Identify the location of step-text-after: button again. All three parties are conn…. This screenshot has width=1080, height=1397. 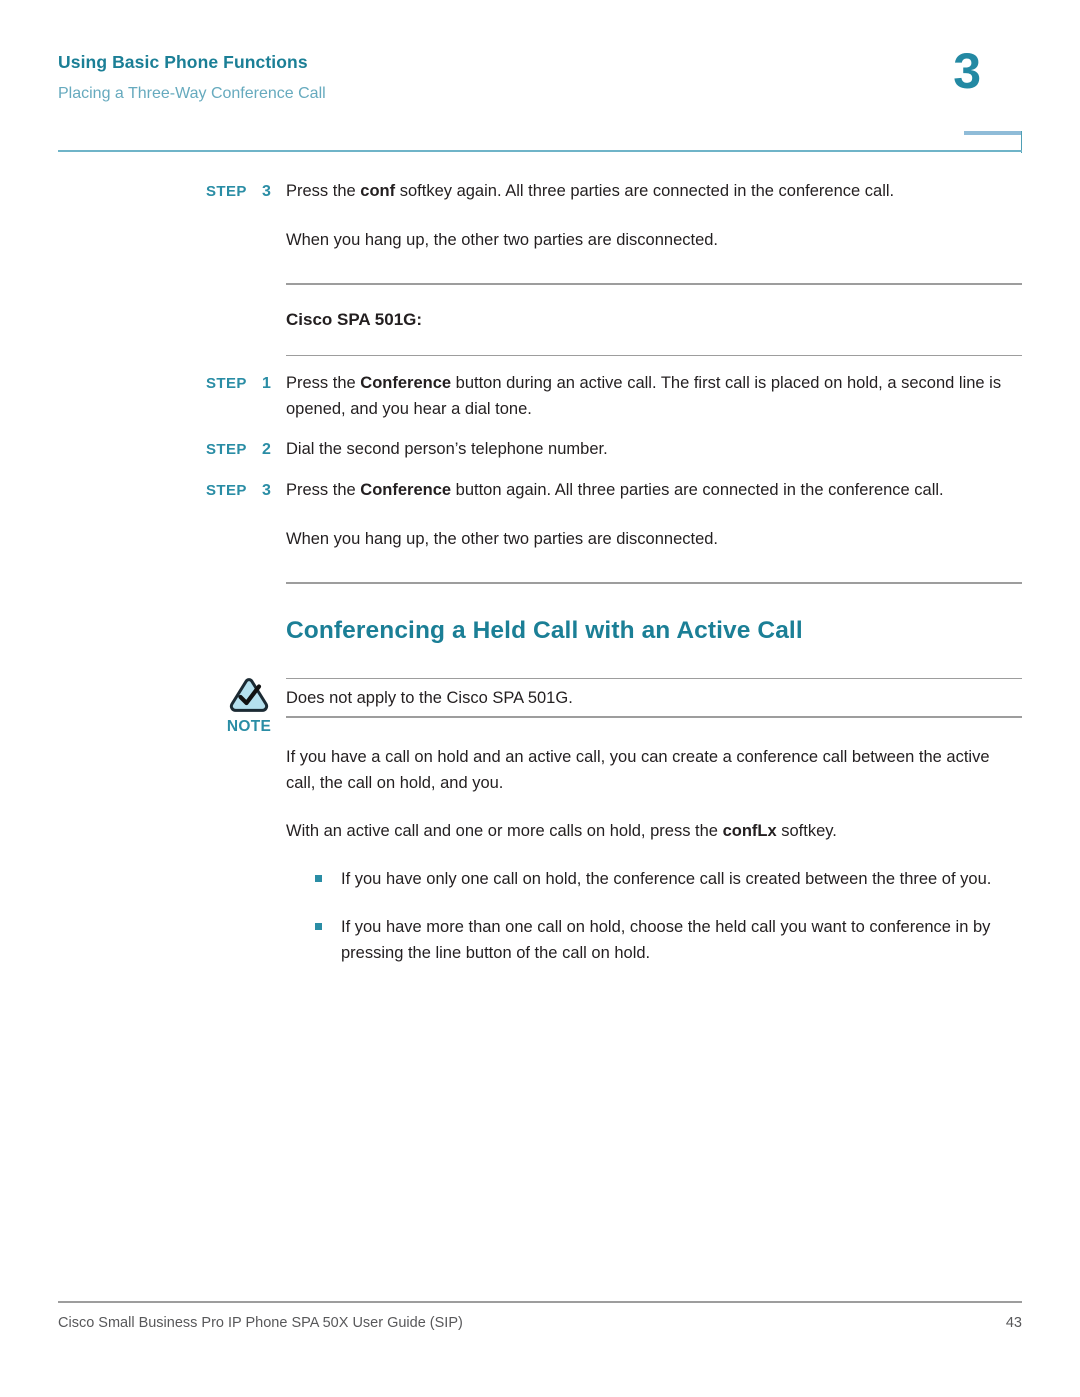
(697, 490).